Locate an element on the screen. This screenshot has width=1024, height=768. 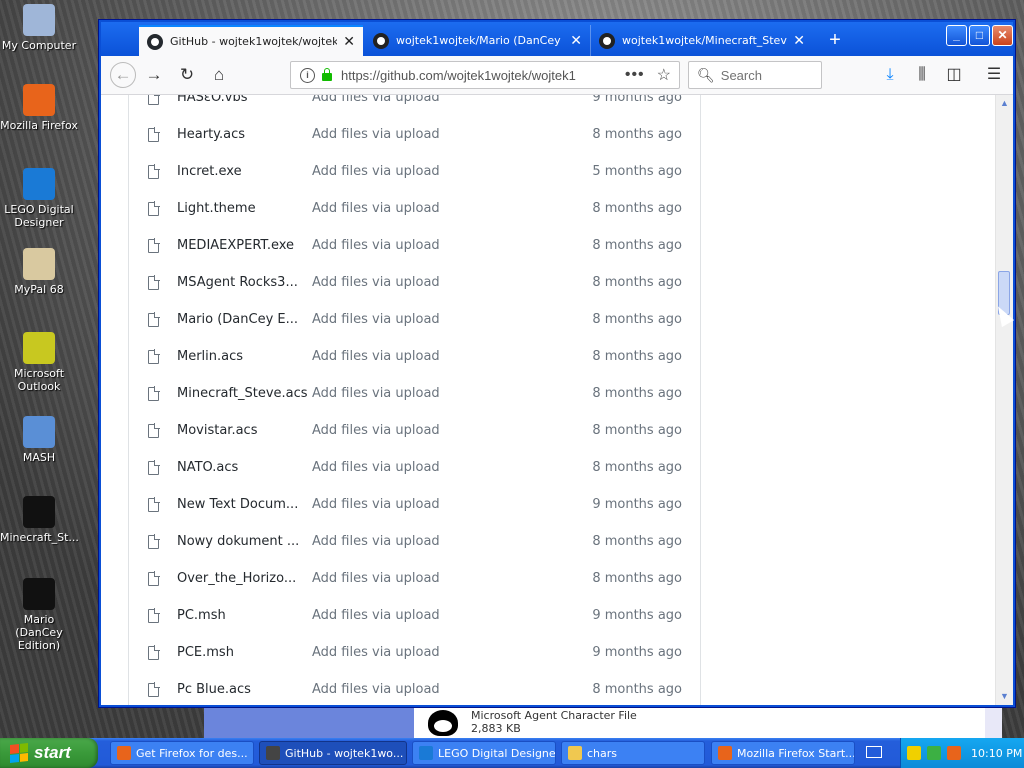
tab-minecraft-repo: wojtek1wojtek/Minecraft_Steve.ac ✕ is located at coordinates (702, 40).